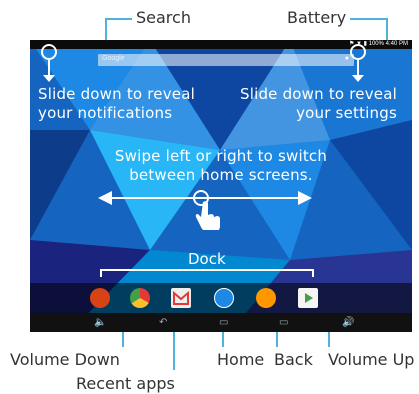 Image resolution: width=419 pixels, height=394 pixels. What do you see at coordinates (283, 322) in the screenshot?
I see `back-icon: ▭` at bounding box center [283, 322].